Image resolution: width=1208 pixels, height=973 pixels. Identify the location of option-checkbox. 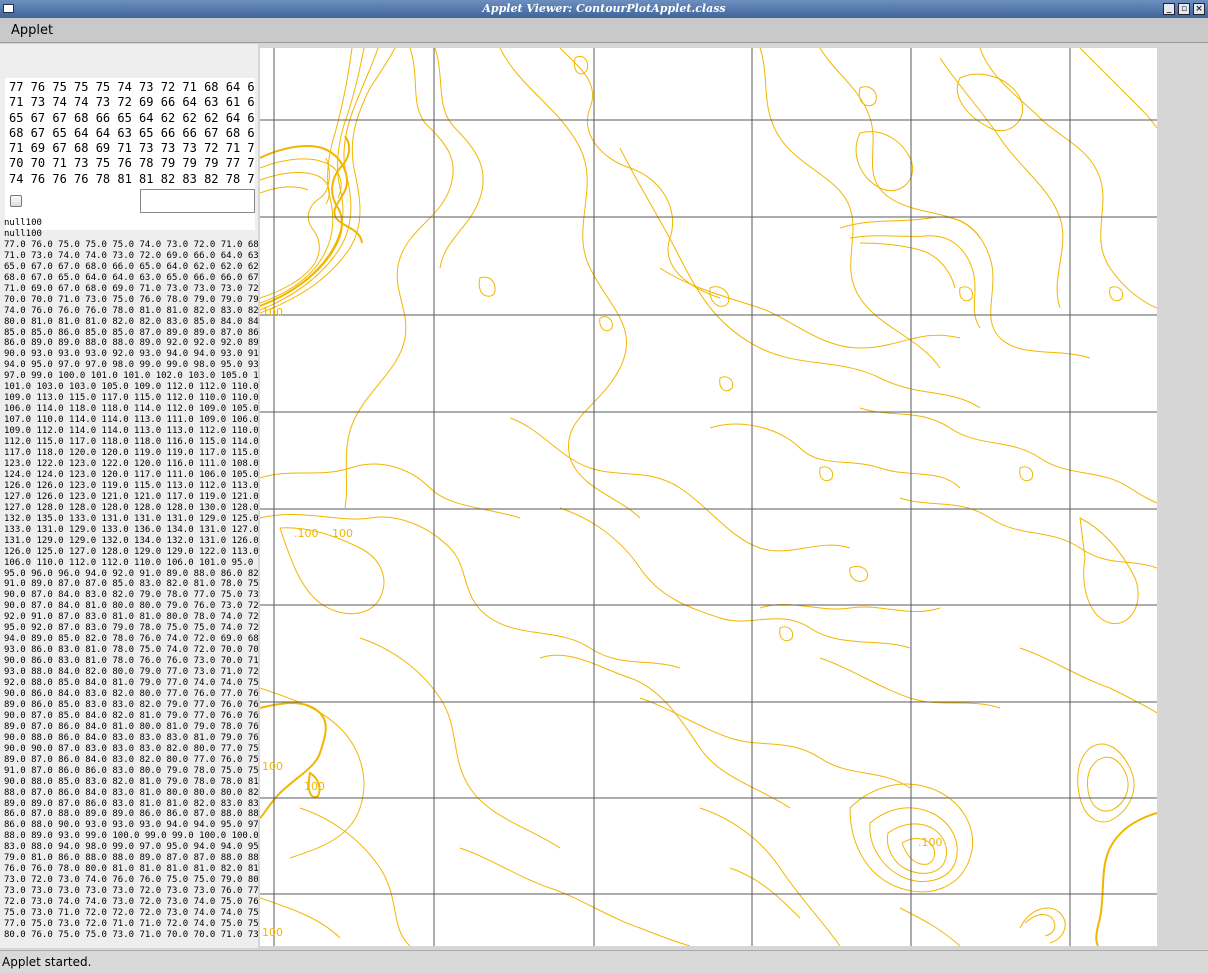
(16, 201).